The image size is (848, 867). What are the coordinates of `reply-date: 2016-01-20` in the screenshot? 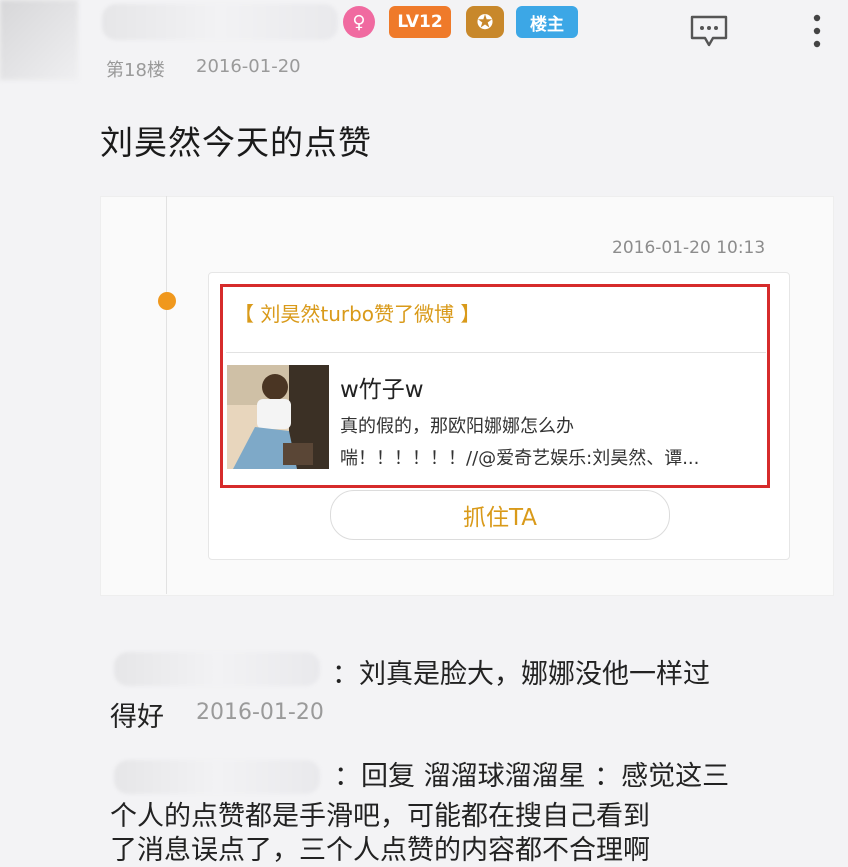 It's located at (260, 712).